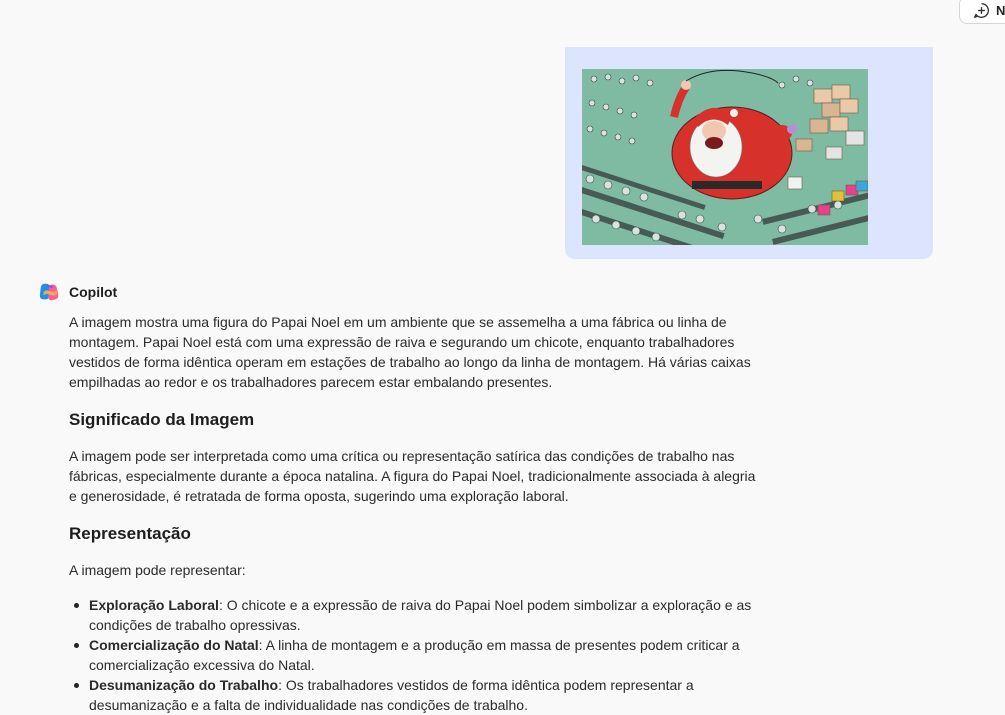 The height and width of the screenshot is (715, 1005). I want to click on attached-image, so click(725, 157).